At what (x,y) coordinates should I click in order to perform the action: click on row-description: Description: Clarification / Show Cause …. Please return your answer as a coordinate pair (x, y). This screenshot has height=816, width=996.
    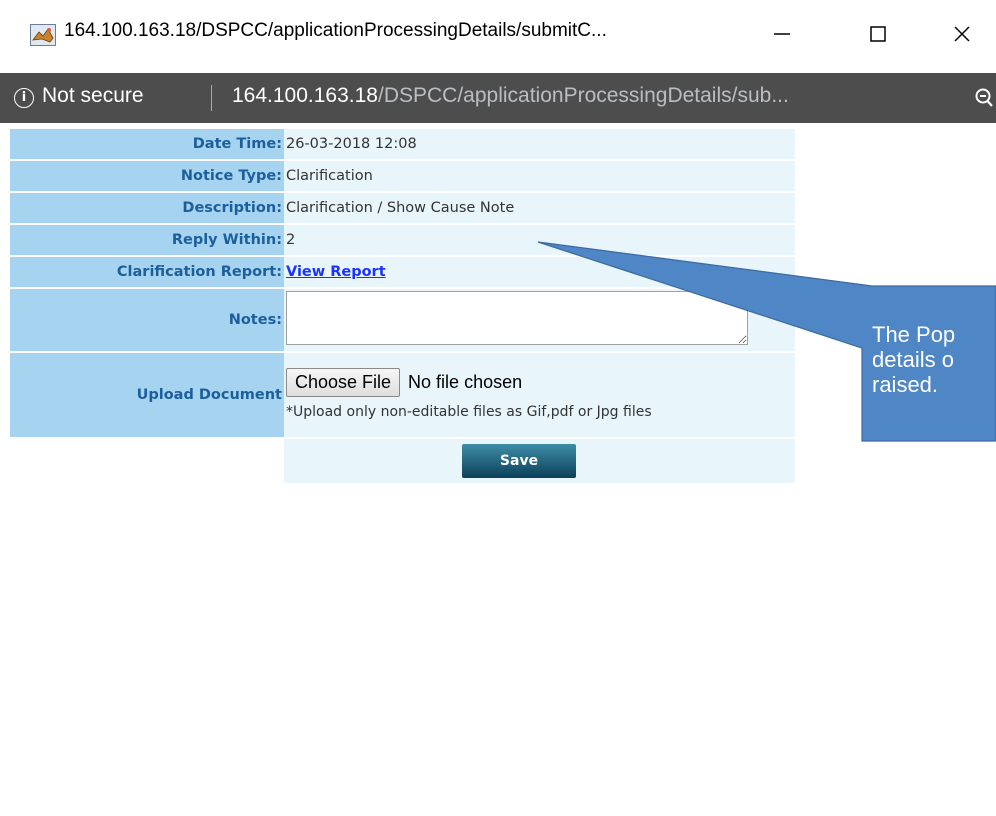
    Looking at the image, I should click on (402, 208).